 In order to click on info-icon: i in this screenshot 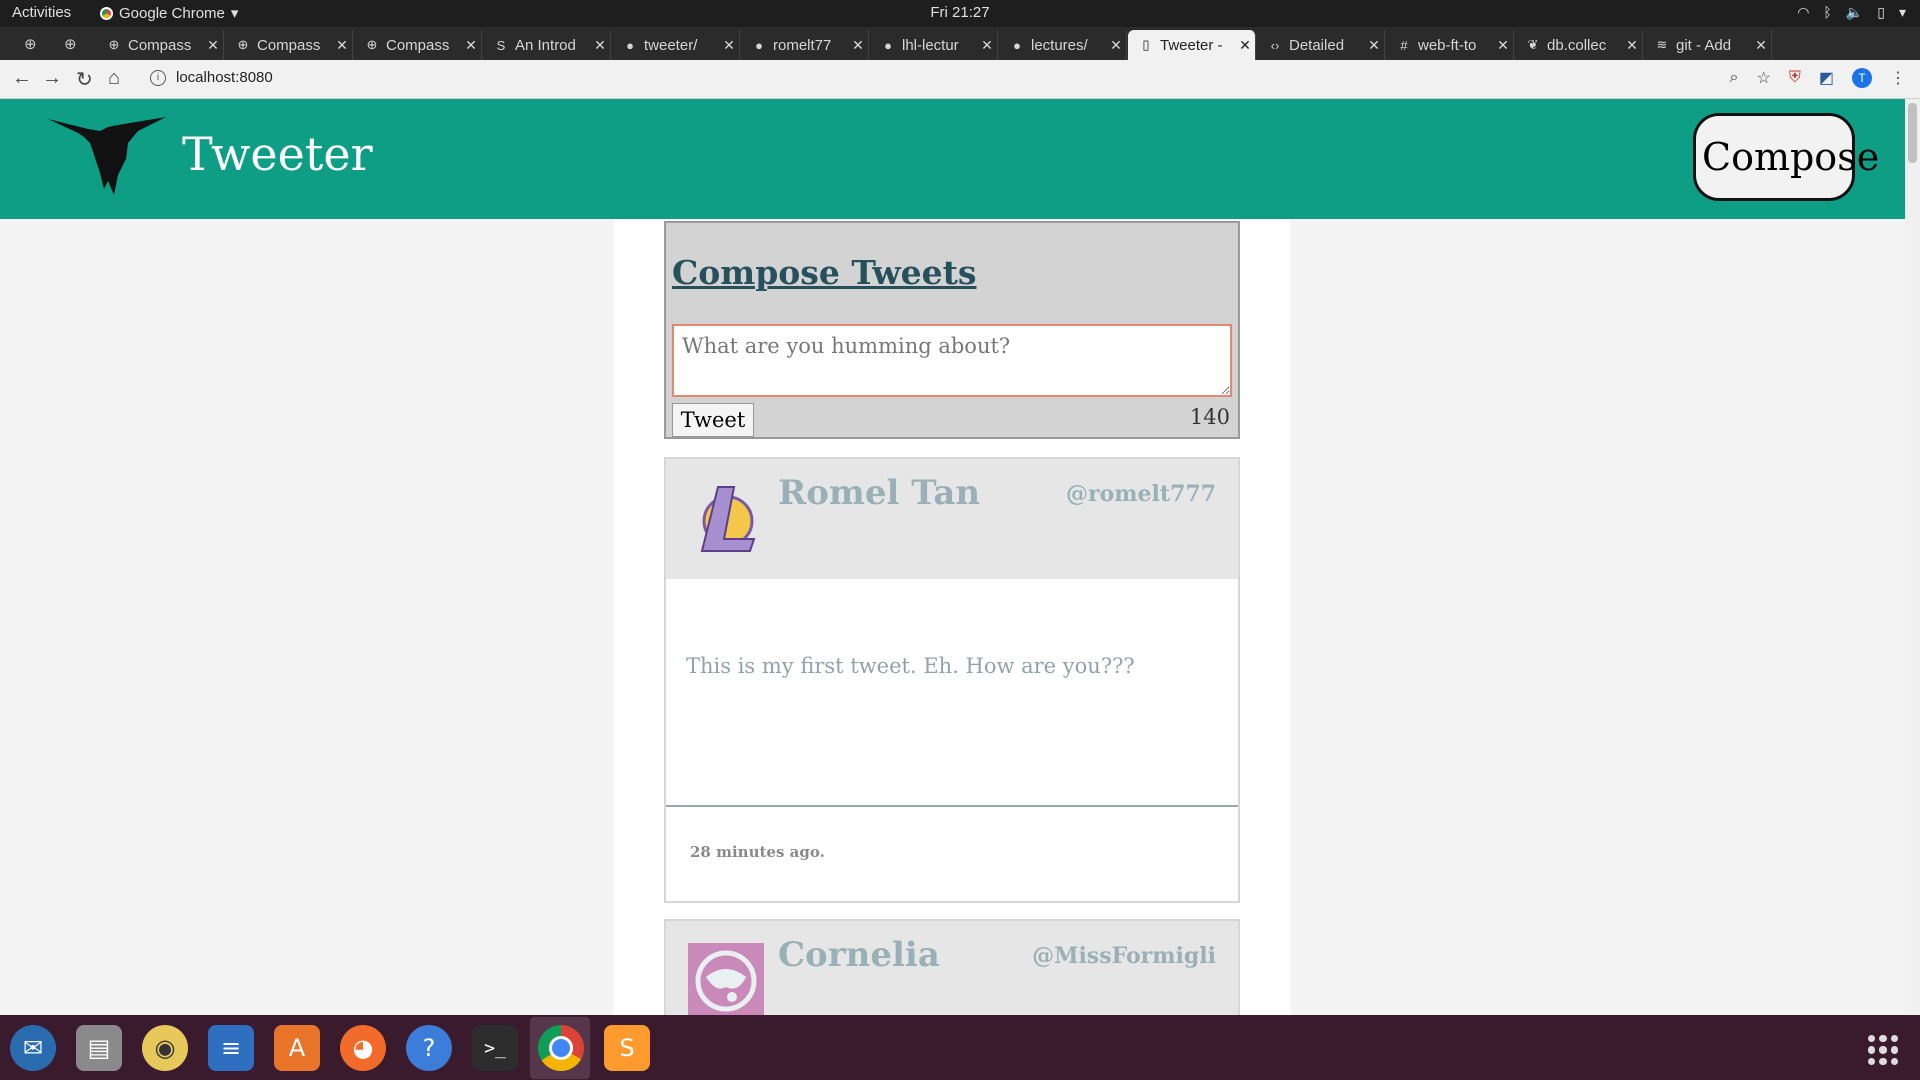, I will do `click(158, 77)`.